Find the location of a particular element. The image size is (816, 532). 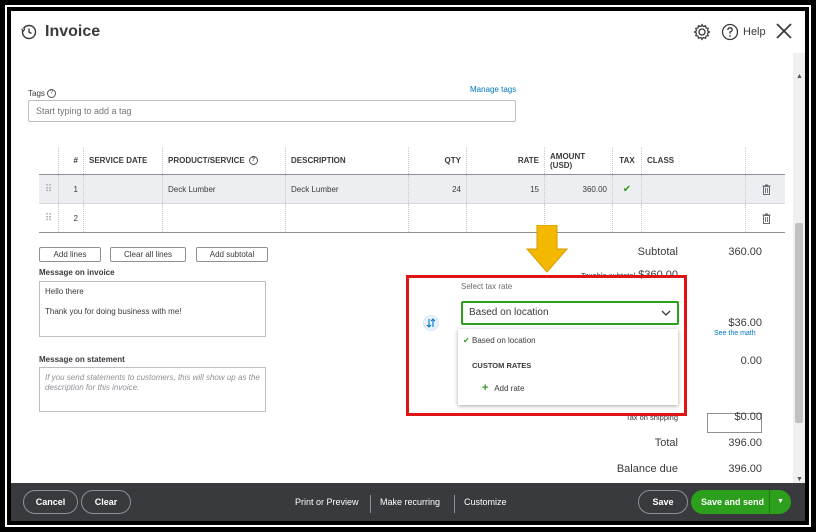

rate-cell: 15 is located at coordinates (506, 189).